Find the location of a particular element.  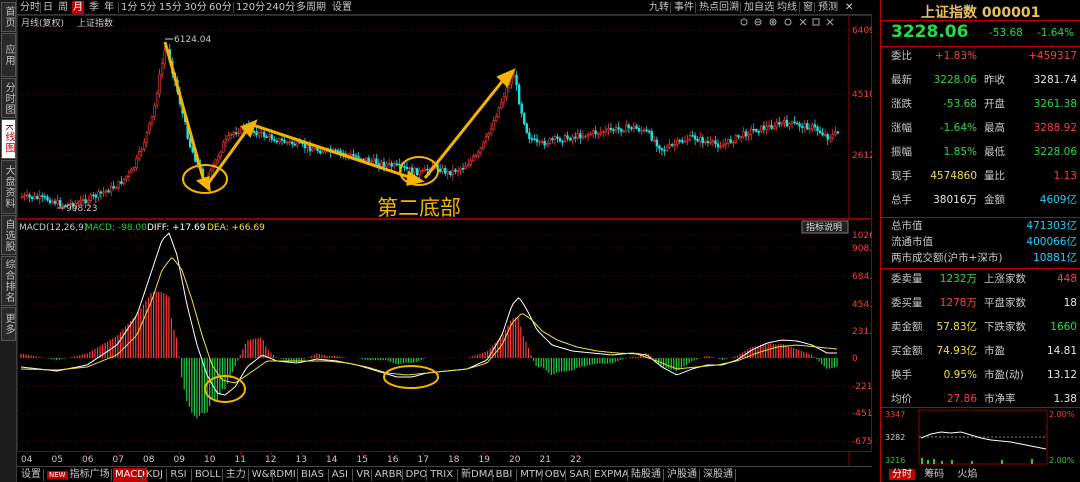

macd-tick: 231.4 is located at coordinates (862, 332).